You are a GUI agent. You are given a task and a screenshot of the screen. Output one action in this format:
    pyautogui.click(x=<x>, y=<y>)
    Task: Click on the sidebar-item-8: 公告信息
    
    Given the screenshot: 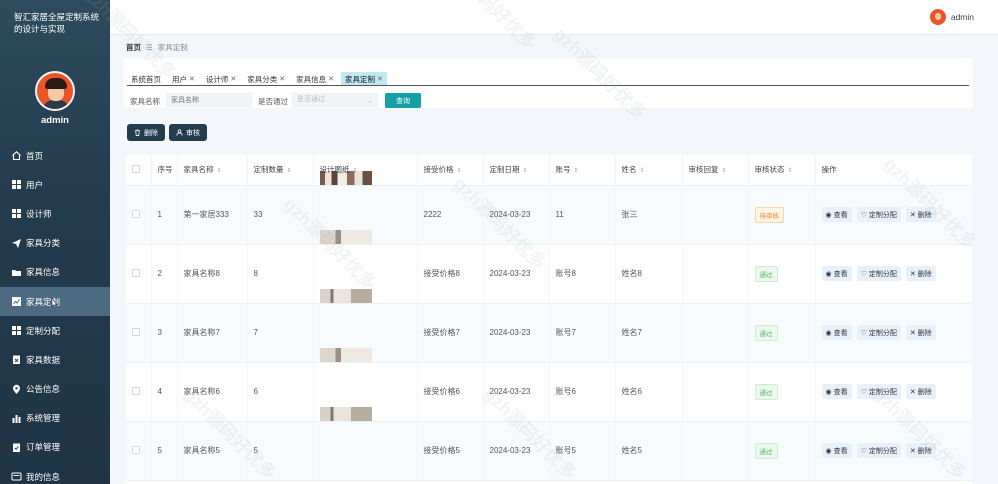 What is the action you would take?
    pyautogui.click(x=55, y=389)
    